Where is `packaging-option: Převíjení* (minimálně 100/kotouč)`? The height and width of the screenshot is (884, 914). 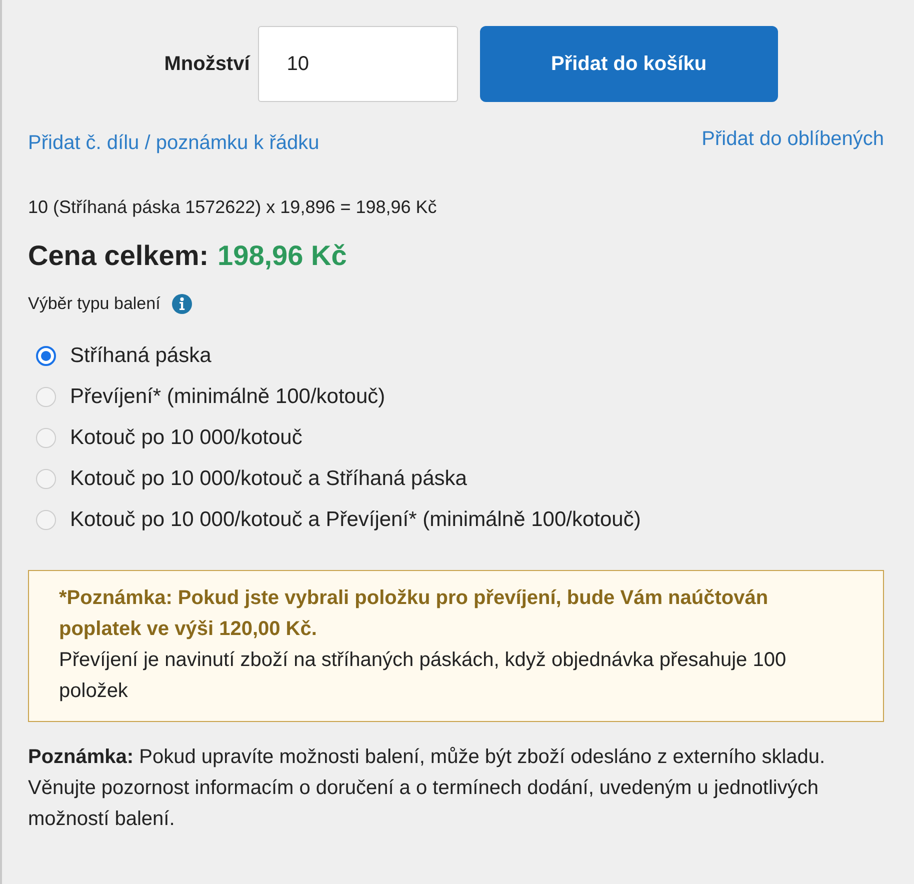
packaging-option: Převíjení* (minimálně 100/kotouč) is located at coordinates (460, 397).